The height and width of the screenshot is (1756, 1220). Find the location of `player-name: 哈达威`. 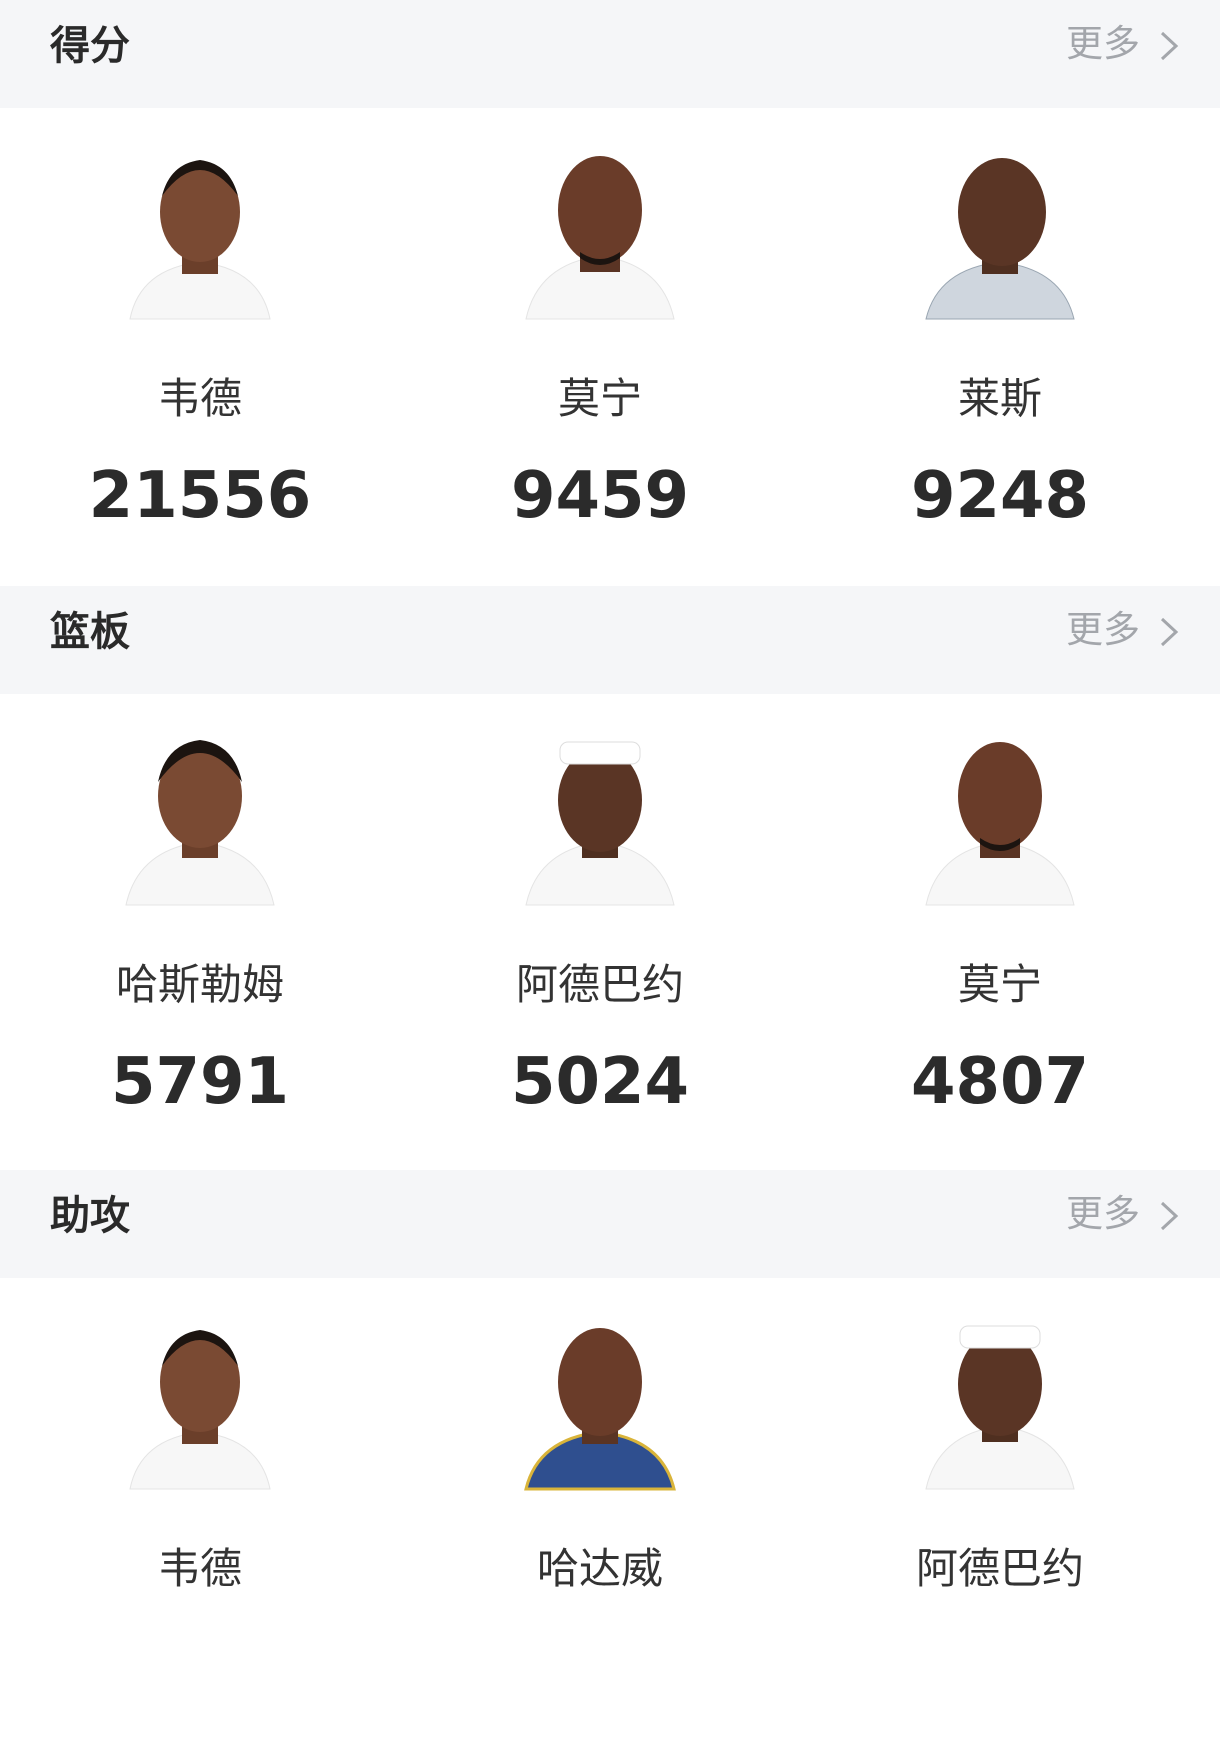

player-name: 哈达威 is located at coordinates (599, 1568).